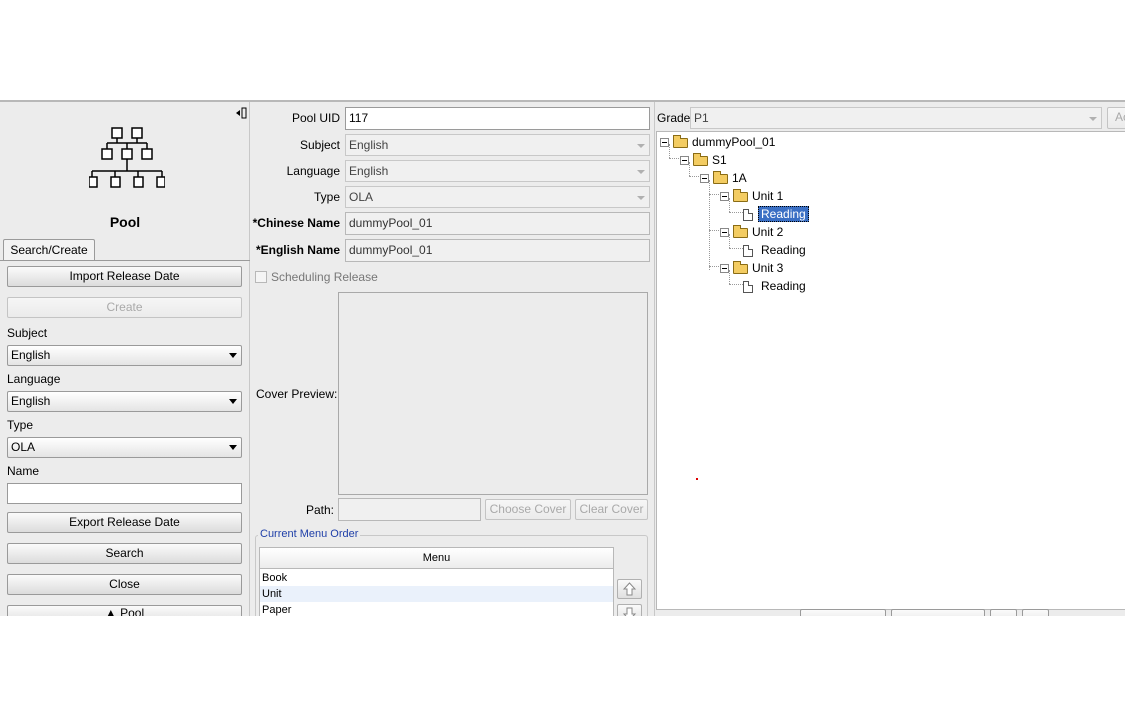 The width and height of the screenshot is (1125, 714). I want to click on move-down-icon, so click(629, 610).